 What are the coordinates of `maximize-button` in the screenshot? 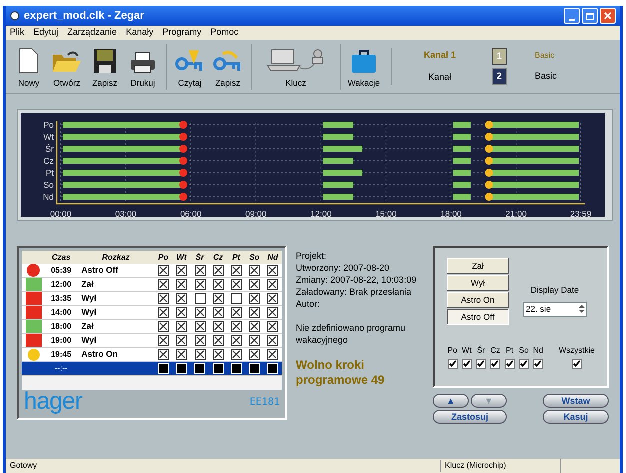 It's located at (590, 16).